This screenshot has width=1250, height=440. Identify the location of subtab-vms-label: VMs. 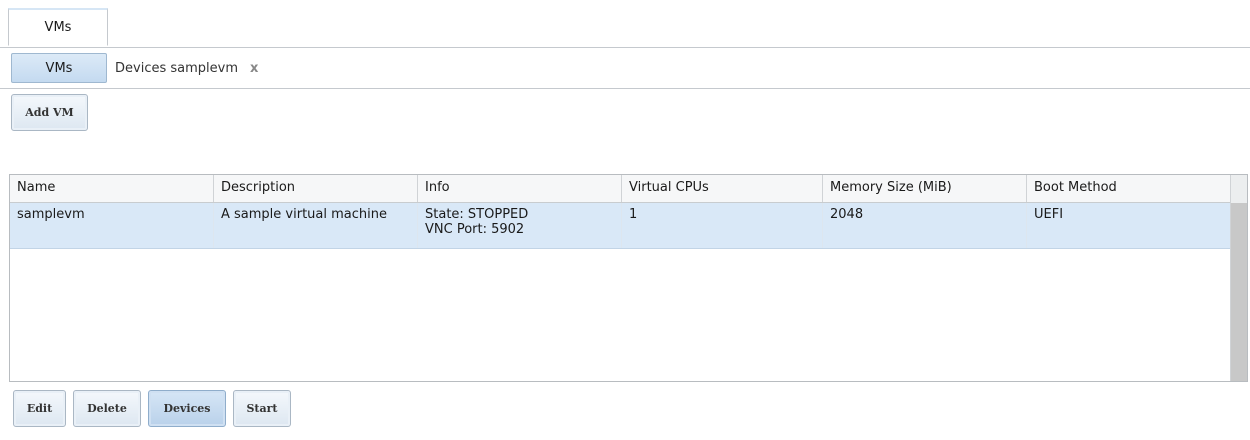
(59, 68).